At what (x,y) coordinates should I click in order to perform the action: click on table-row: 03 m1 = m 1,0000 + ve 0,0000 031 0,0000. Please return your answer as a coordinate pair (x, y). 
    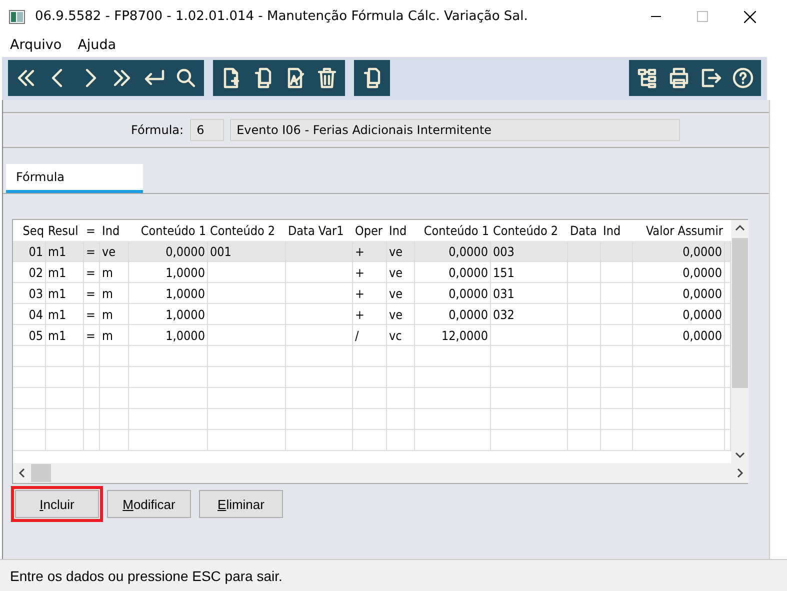
    Looking at the image, I should click on (372, 293).